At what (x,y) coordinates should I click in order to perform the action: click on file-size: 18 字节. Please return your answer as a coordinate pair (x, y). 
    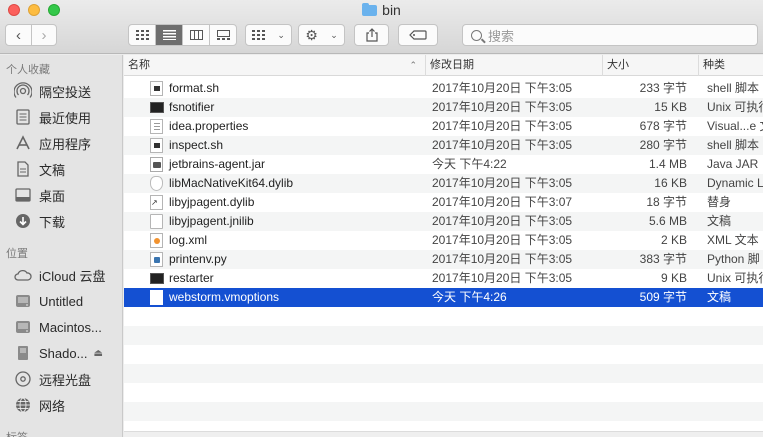
    Looking at the image, I should click on (666, 202).